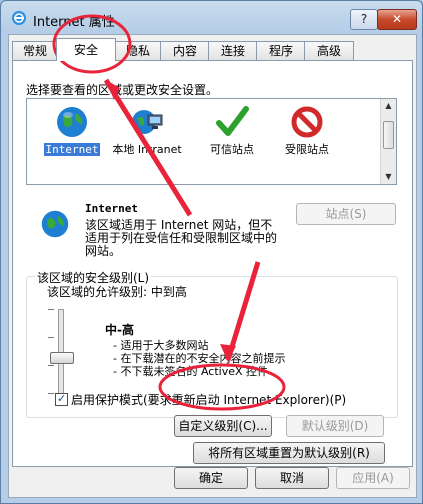 This screenshot has height=504, width=423. What do you see at coordinates (228, 353) in the screenshot?
I see `annotation-arrowhead-icon` at bounding box center [228, 353].